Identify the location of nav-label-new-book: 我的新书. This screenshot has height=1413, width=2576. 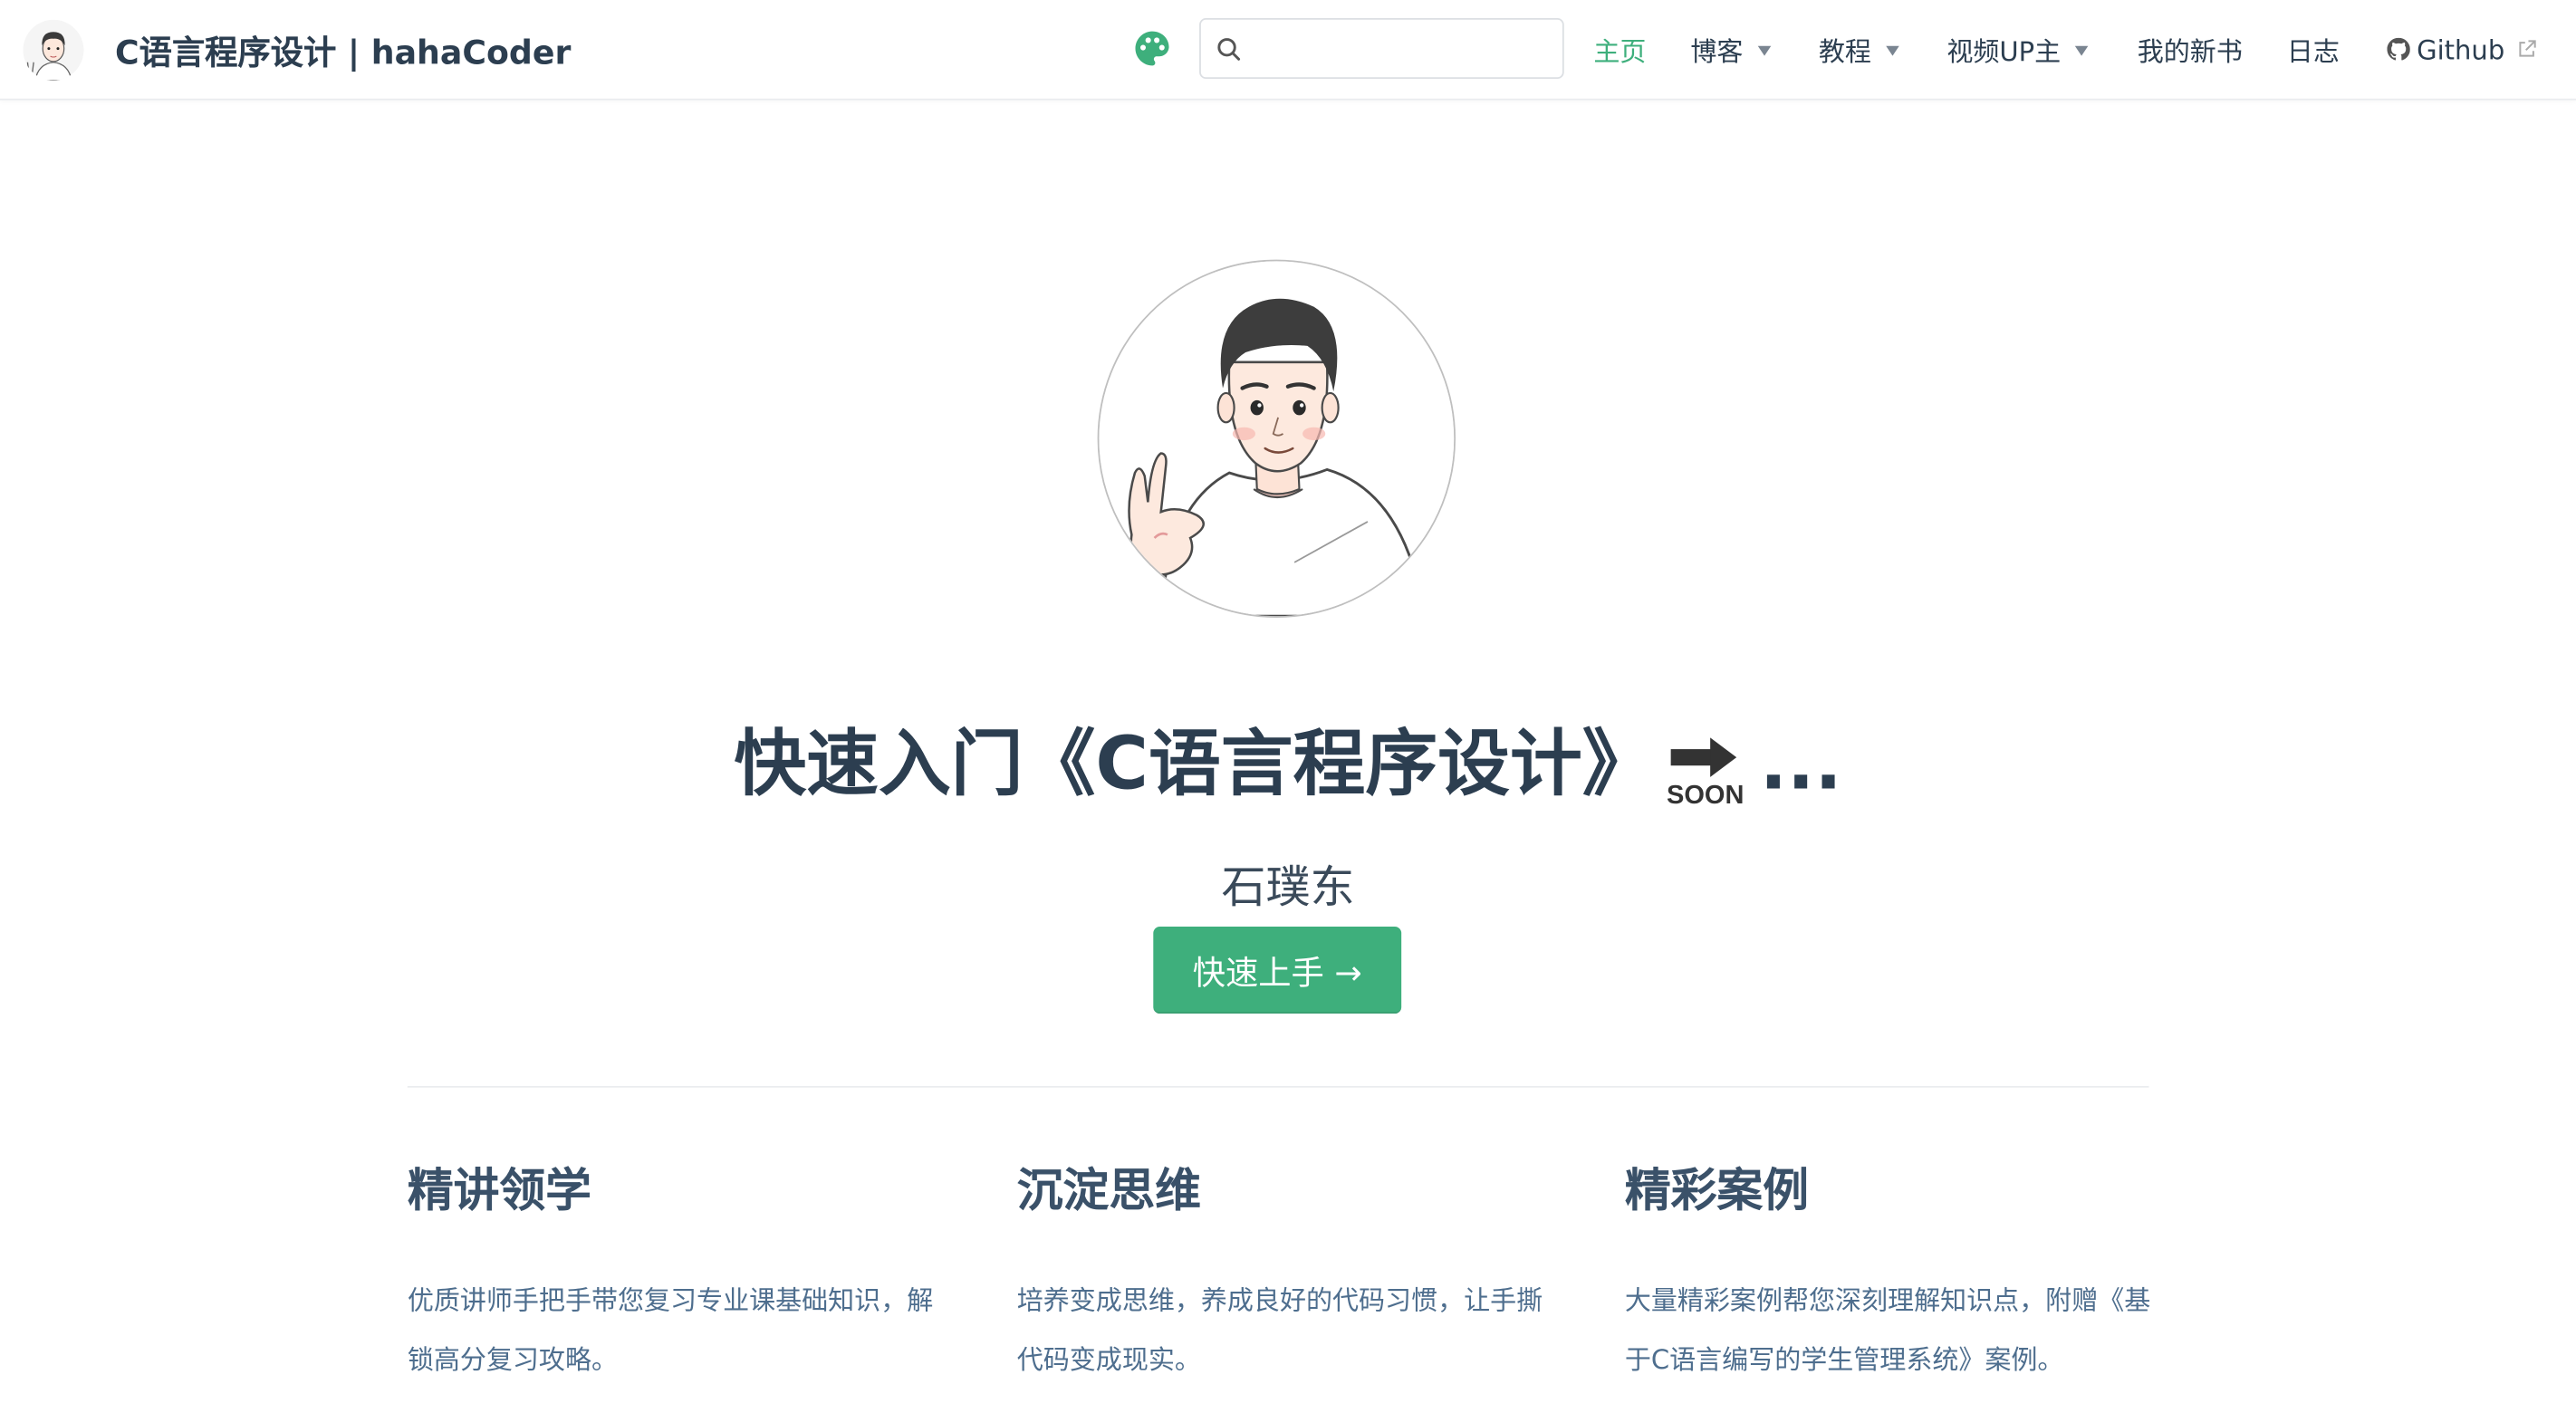
(2190, 51).